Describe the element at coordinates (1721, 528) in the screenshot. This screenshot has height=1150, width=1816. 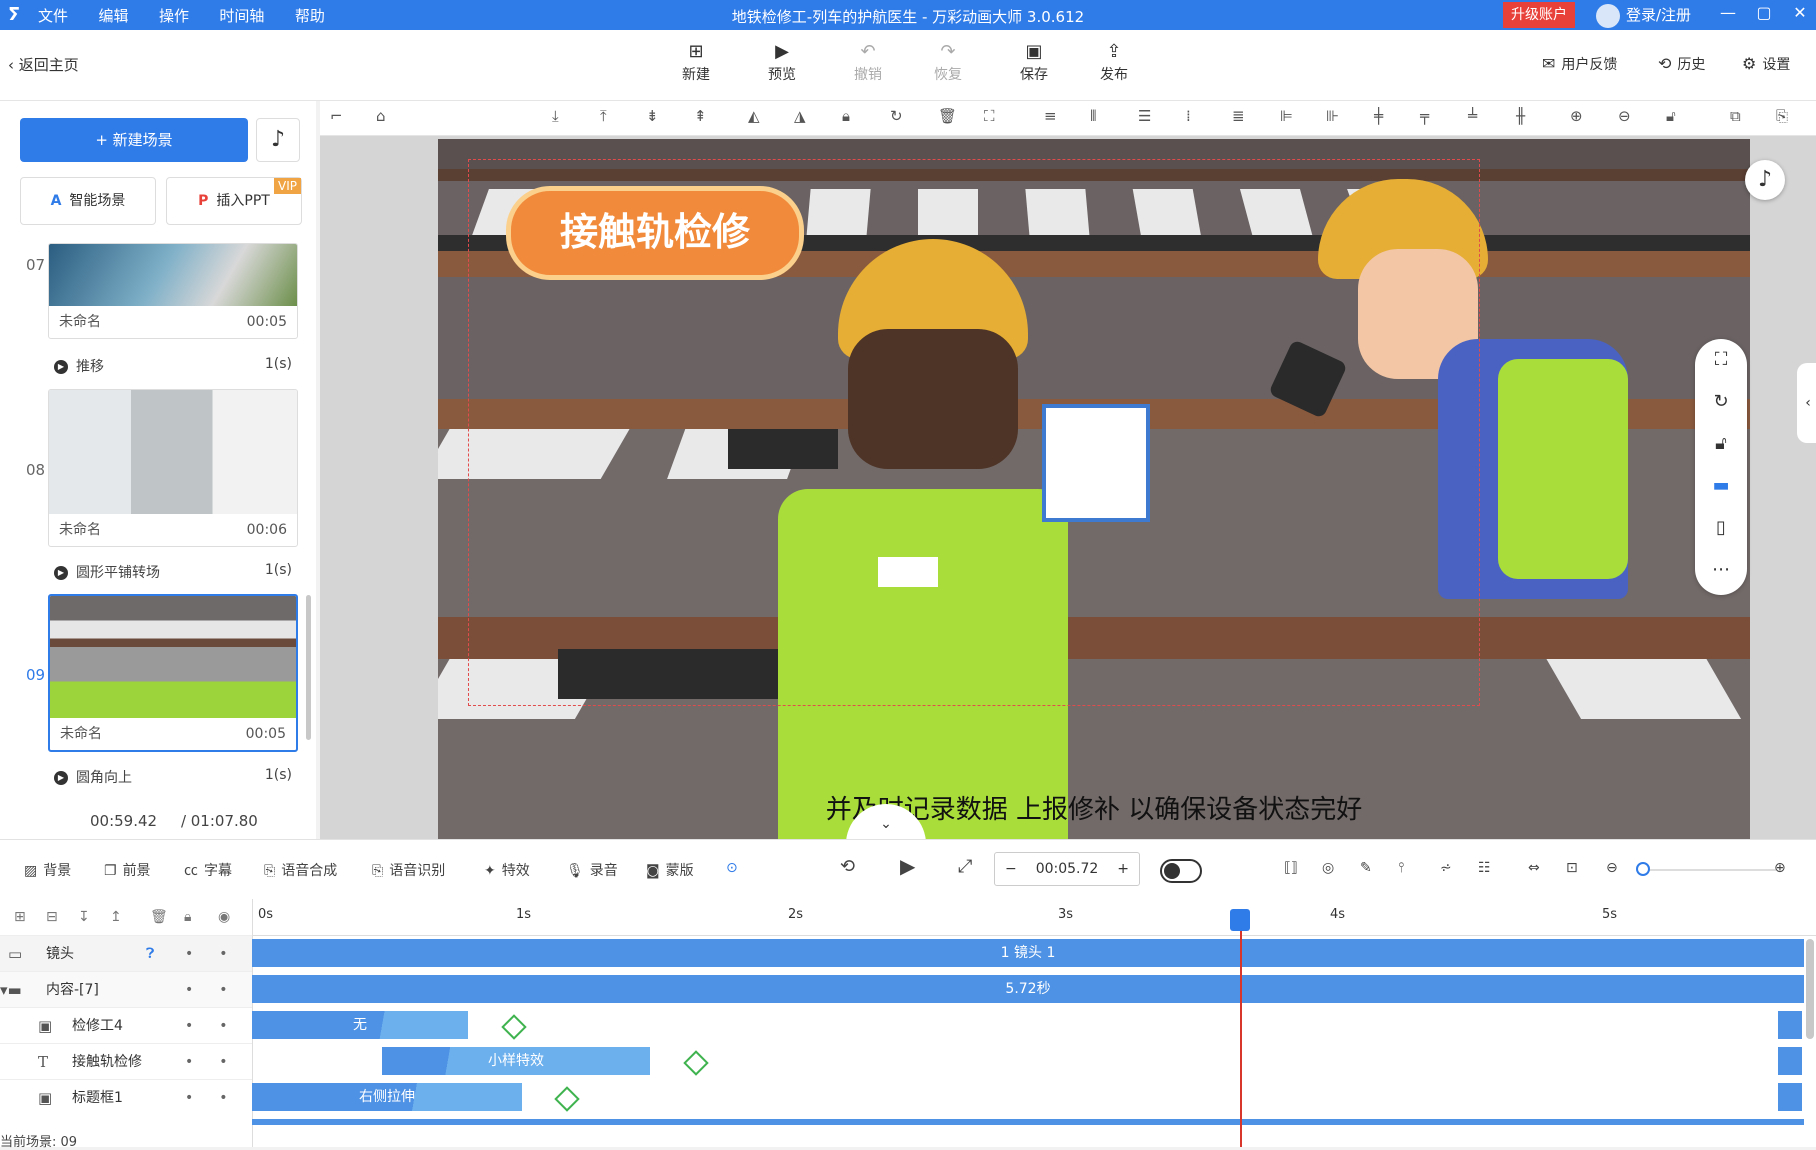
I see `phone-icon: ▯` at that location.